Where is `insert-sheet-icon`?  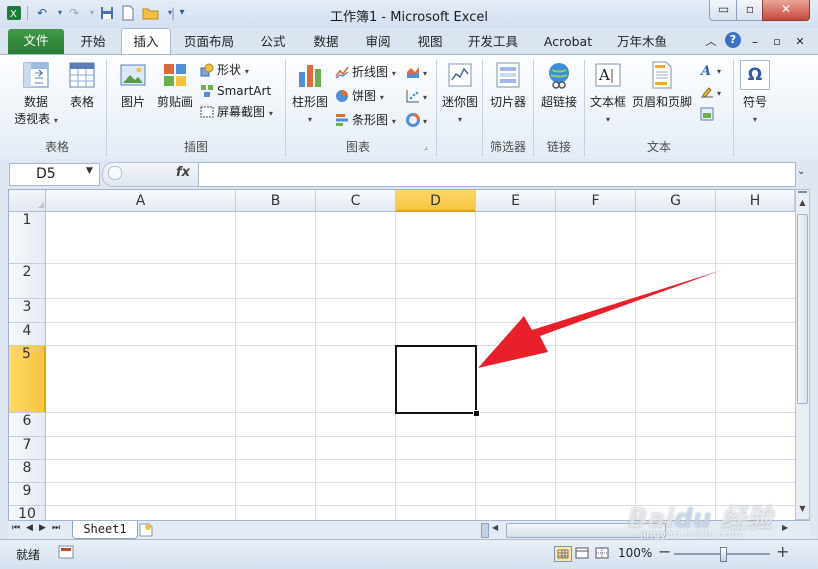 insert-sheet-icon is located at coordinates (146, 529).